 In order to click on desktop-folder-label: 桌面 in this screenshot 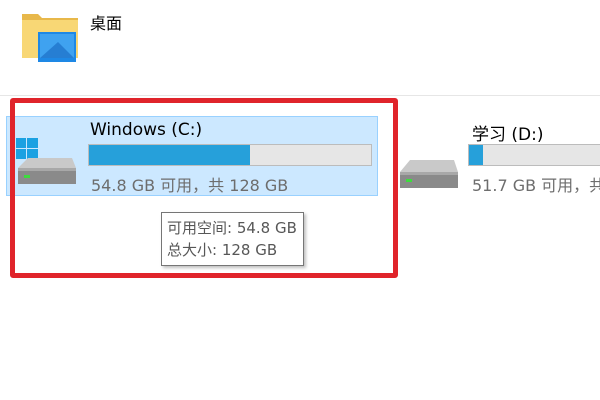, I will do `click(106, 22)`.